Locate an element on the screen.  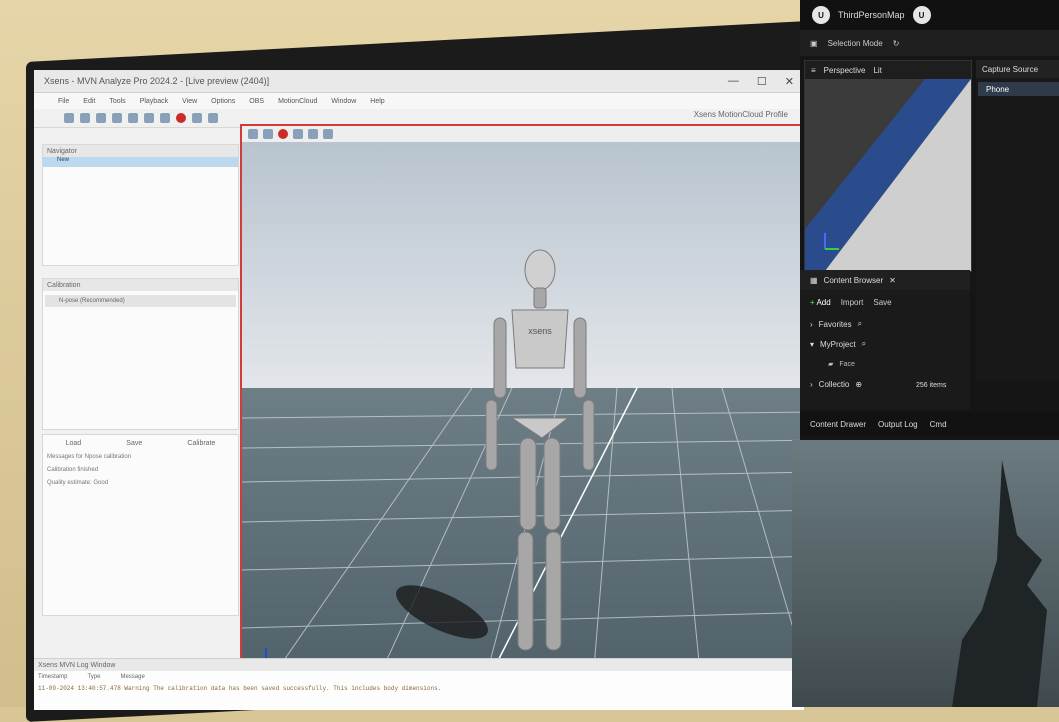
menu-motioncloud: MotionCloud is located at coordinates (297, 101).